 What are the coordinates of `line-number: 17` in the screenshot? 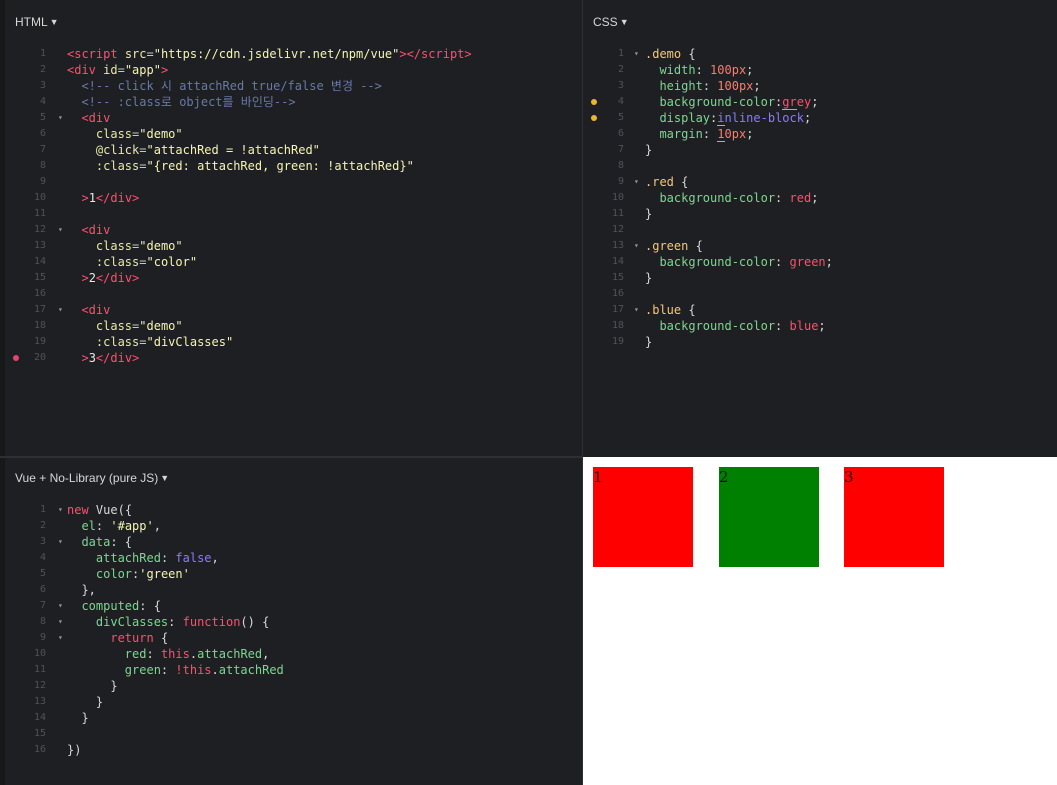 It's located at (39, 309).